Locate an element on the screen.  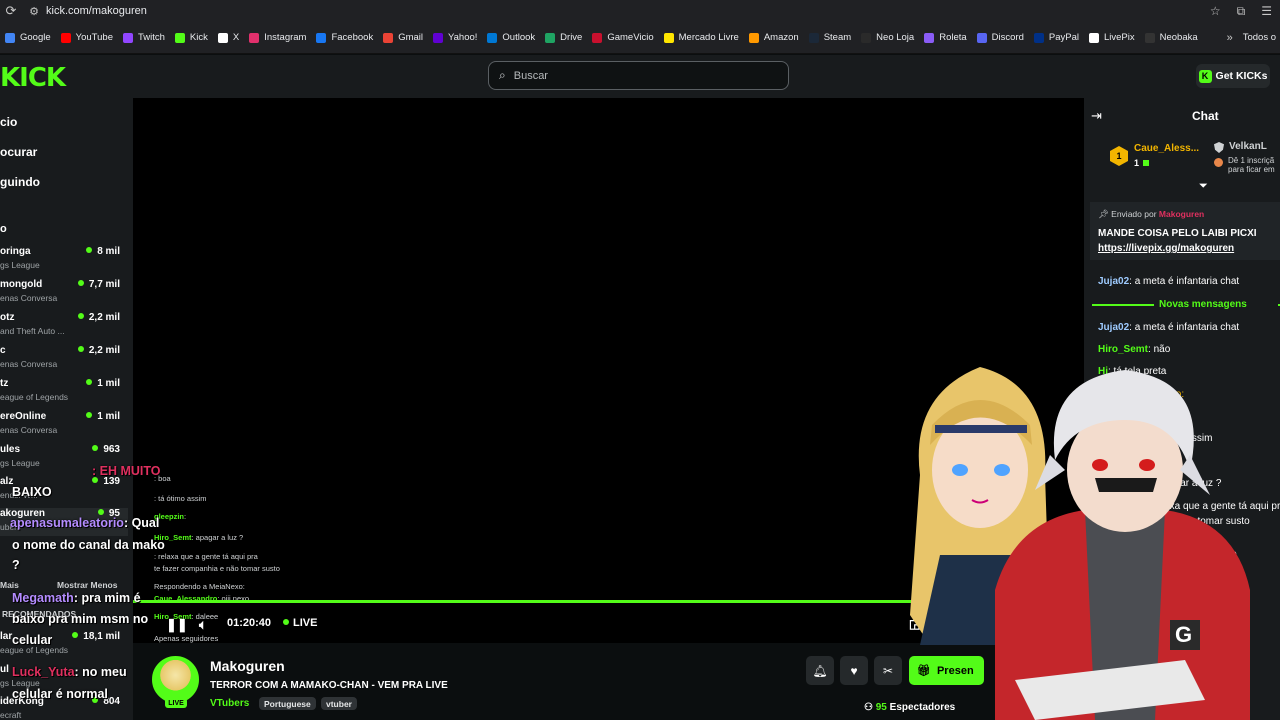
follow-heart-icon: ♥ is located at coordinates (854, 670).